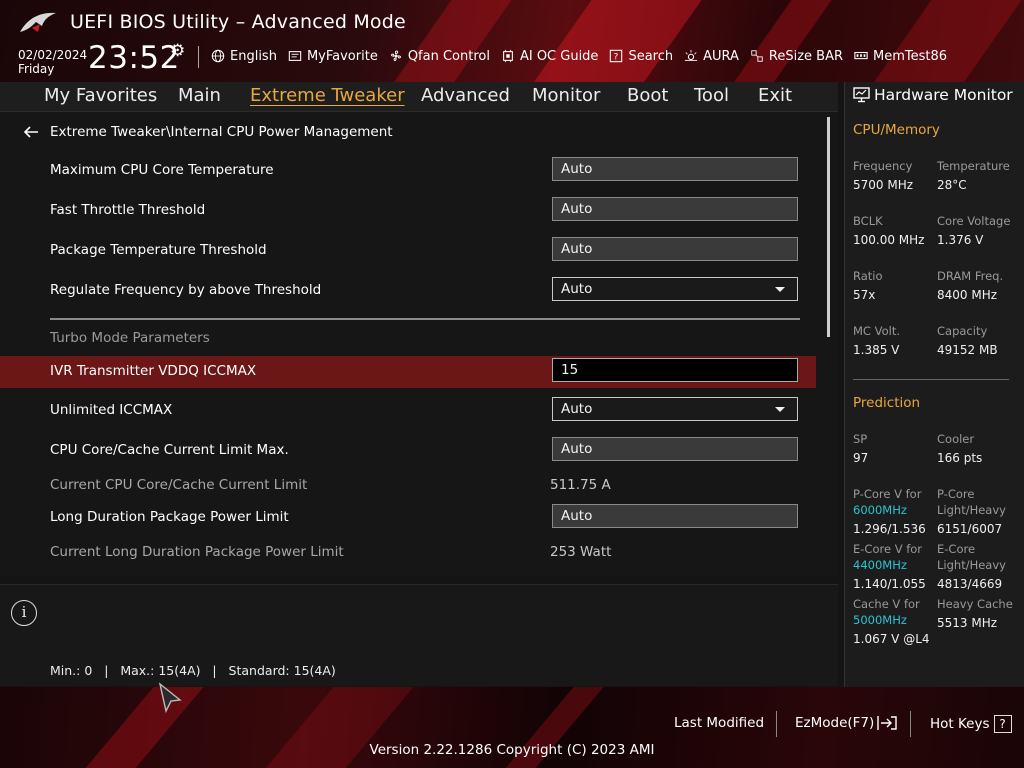  What do you see at coordinates (408, 518) in the screenshot?
I see `setting-row: Long Duration Package Power Limit Auto` at bounding box center [408, 518].